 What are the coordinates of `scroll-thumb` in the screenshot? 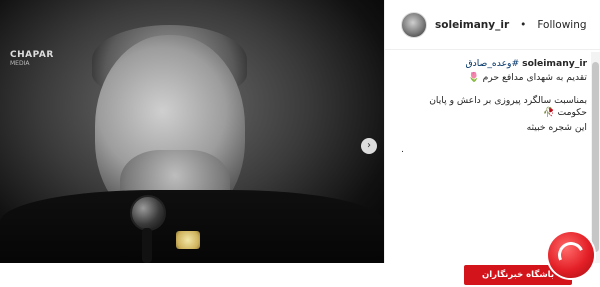 It's located at (595, 157).